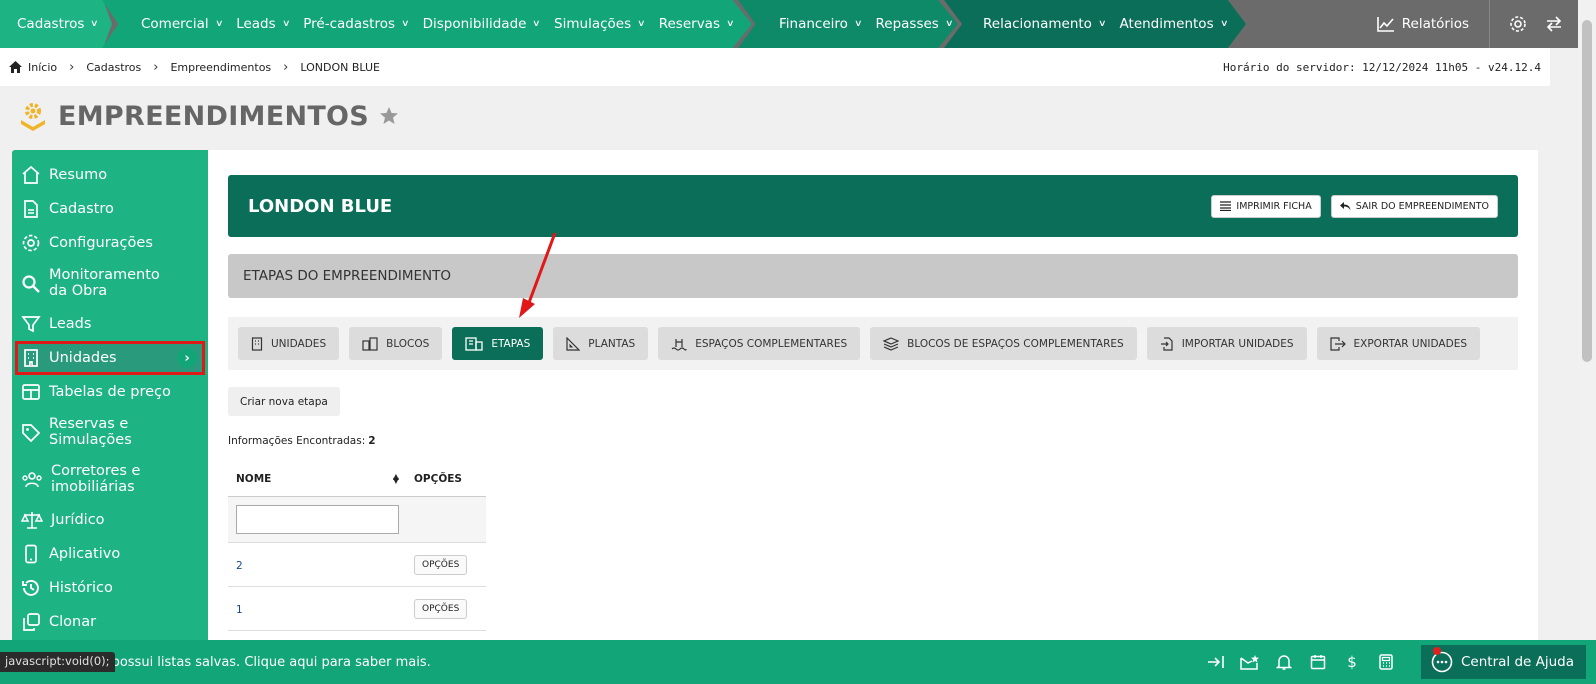 The height and width of the screenshot is (684, 1596). I want to click on tab-importar-unidades: IMPORTAR UNIDADES, so click(1226, 343).